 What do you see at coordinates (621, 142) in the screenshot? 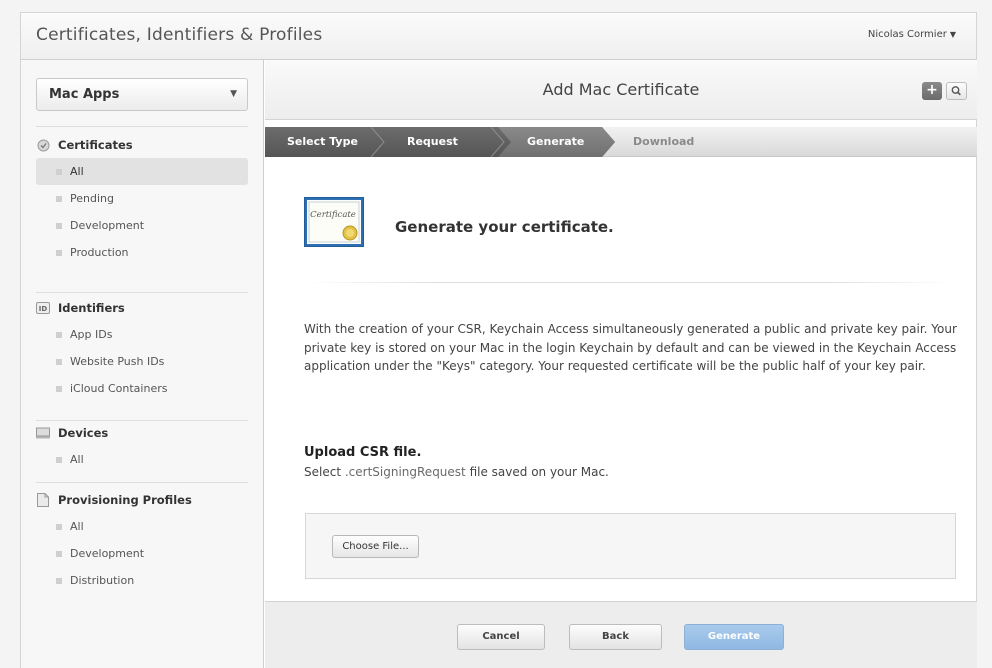
I see `step-progress-bar: Select Type Request Generate Download` at bounding box center [621, 142].